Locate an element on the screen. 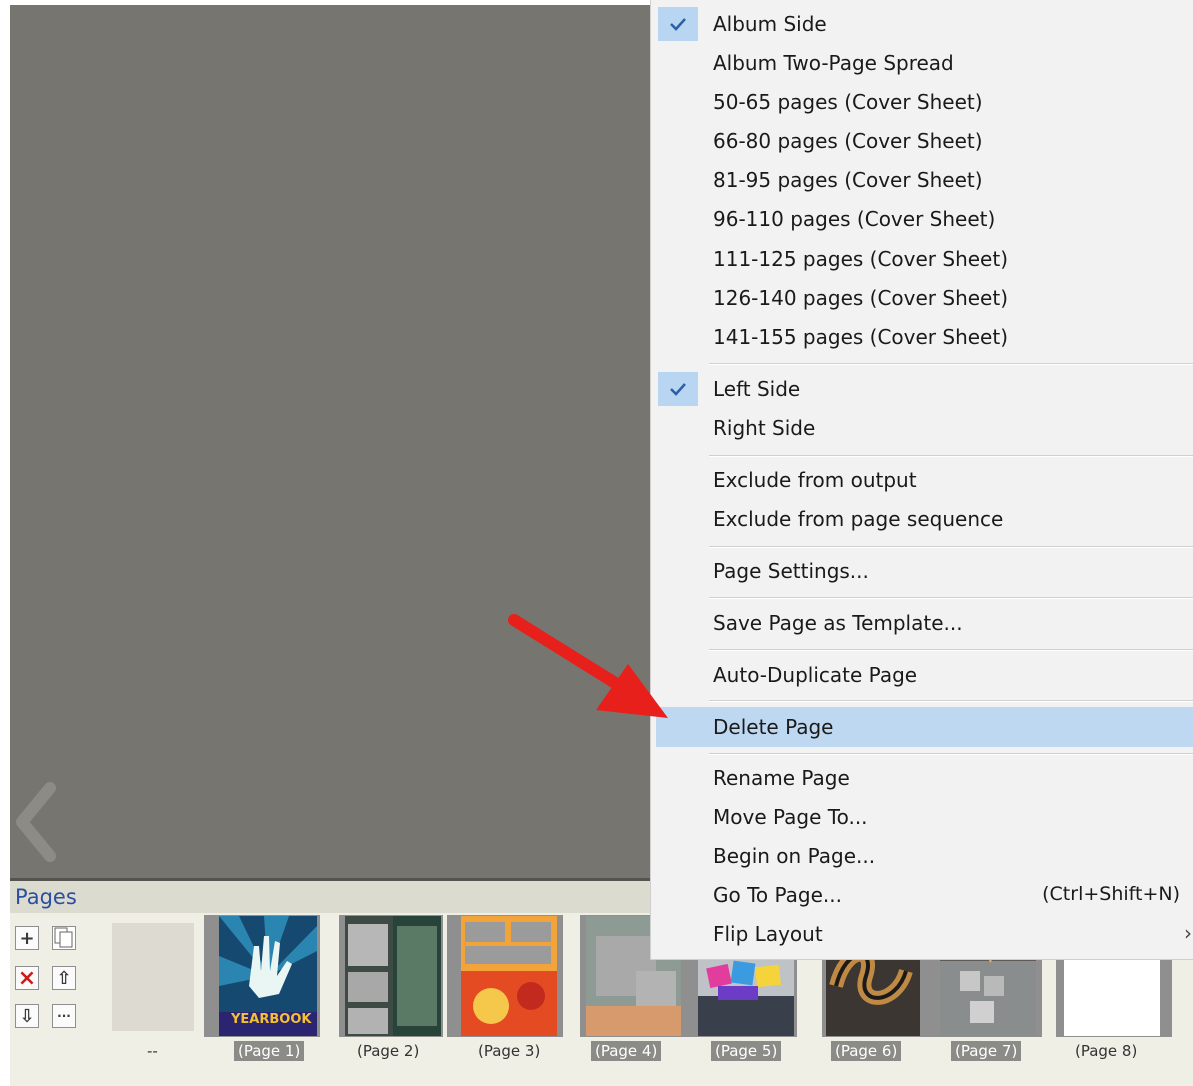 The width and height of the screenshot is (1193, 1086). menu-item-right-side: Right Side is located at coordinates (924, 428).